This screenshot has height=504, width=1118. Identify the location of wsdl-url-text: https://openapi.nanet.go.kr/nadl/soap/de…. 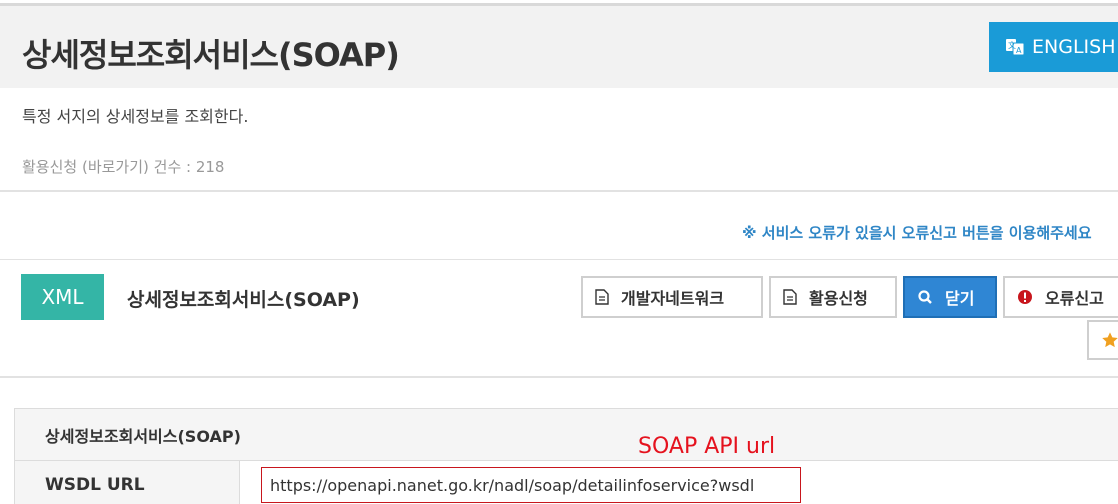
(512, 485).